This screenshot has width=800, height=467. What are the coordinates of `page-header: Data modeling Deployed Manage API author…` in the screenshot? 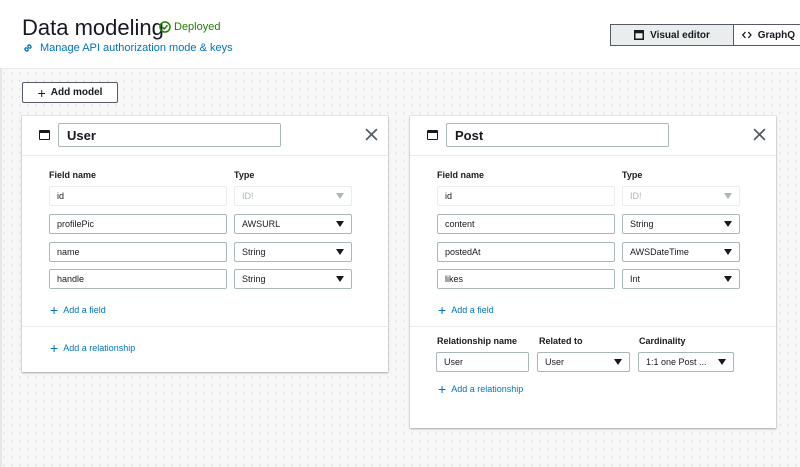 It's located at (400, 34).